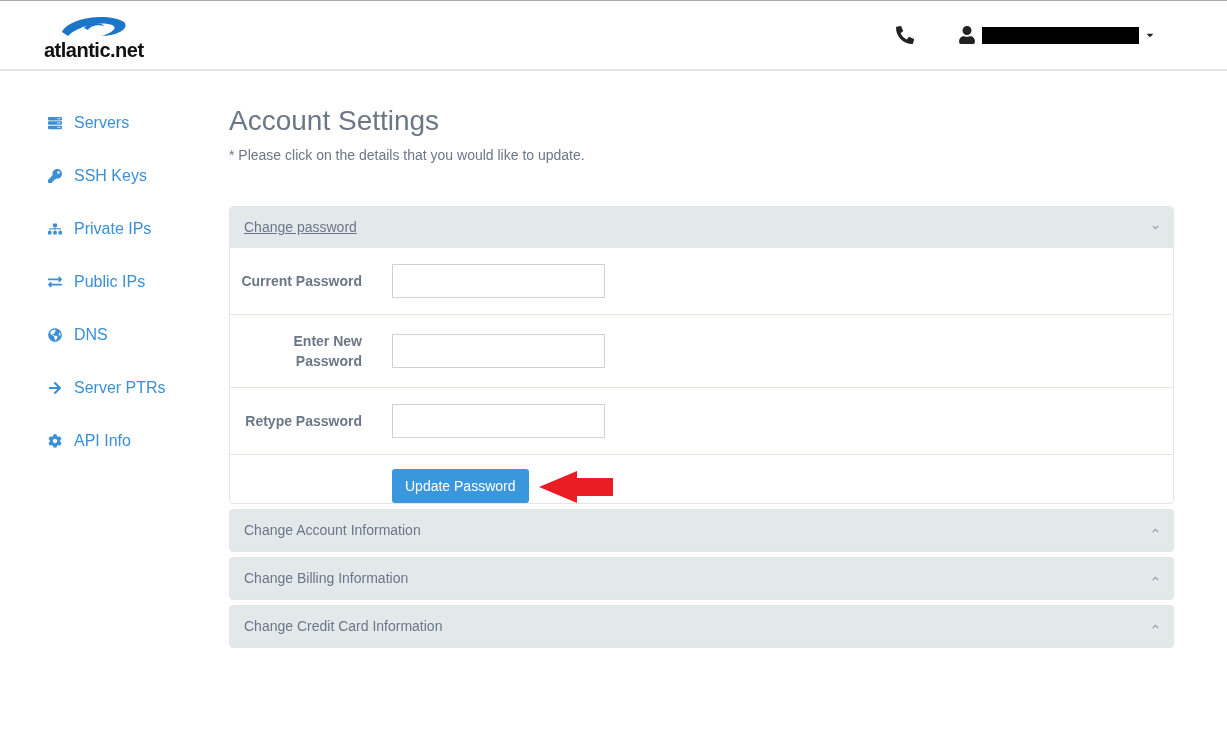 The image size is (1227, 730). I want to click on field-label: Current Password, so click(301, 281).